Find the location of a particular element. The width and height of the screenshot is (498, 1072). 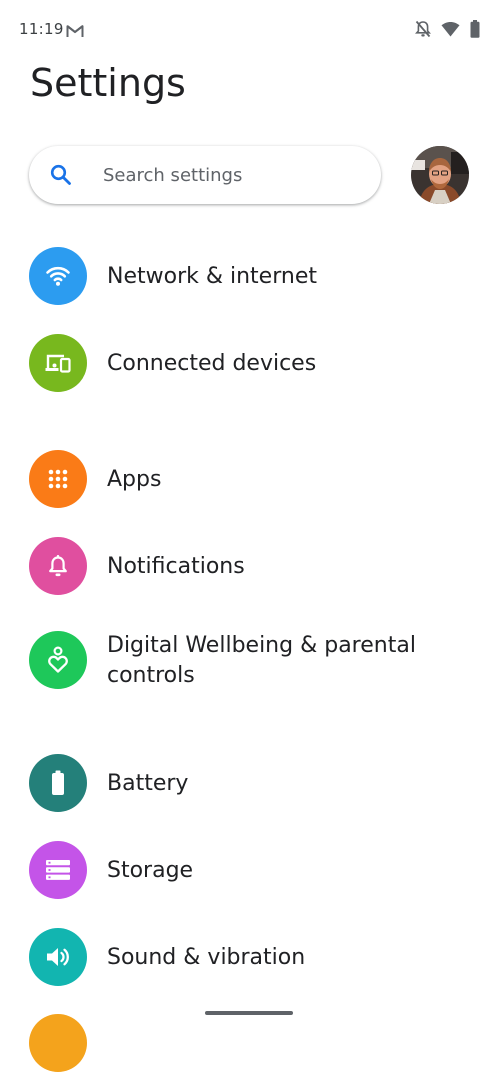

battery-icon is located at coordinates (58, 783).